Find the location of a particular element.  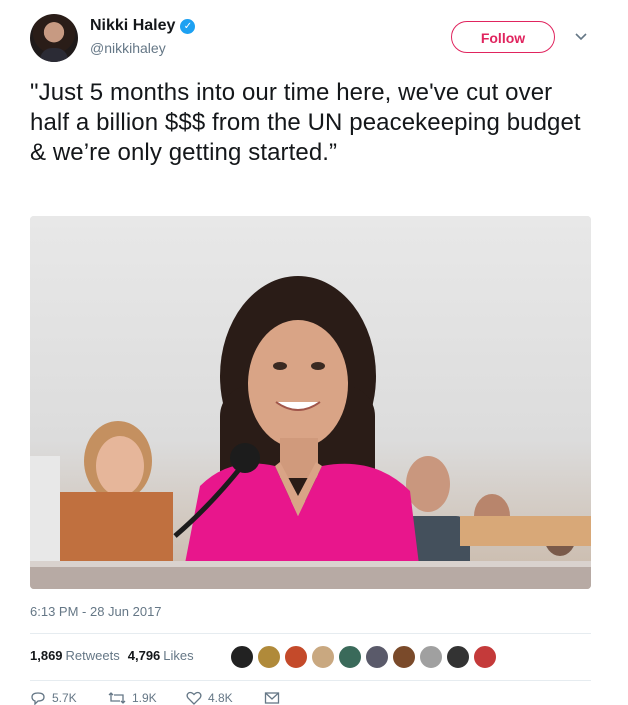

follow-button: Follow is located at coordinates (503, 37).